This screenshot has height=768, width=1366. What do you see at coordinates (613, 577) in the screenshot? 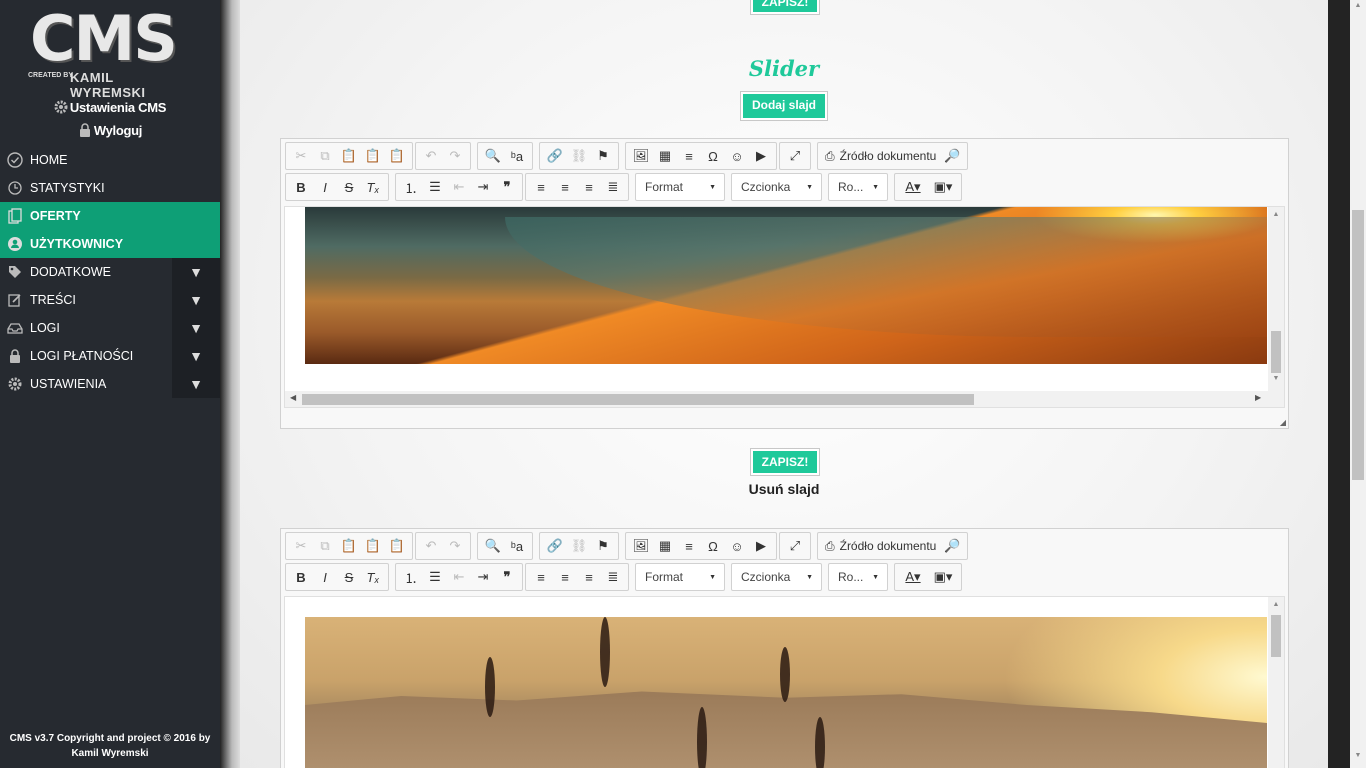
I see `justify-icon: ≣` at bounding box center [613, 577].